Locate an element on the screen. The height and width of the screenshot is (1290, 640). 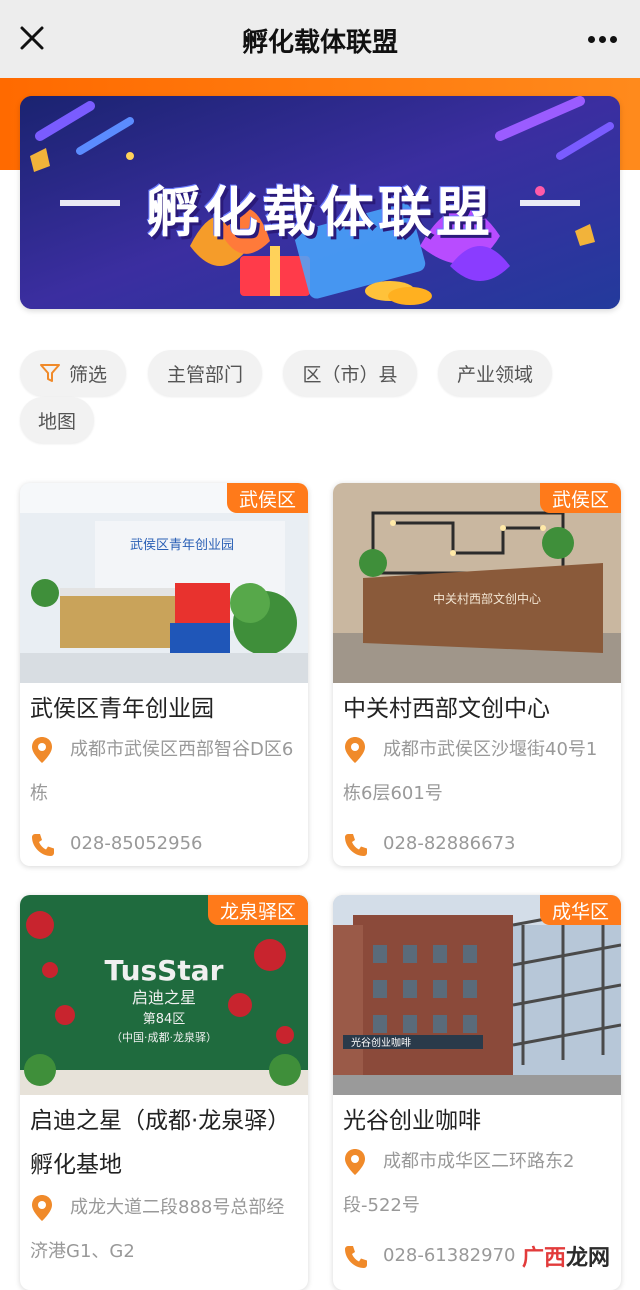
card-photo: TusStar 启迪之星 第84区 （中国·成都·龙泉驿） is located at coordinates (164, 995).